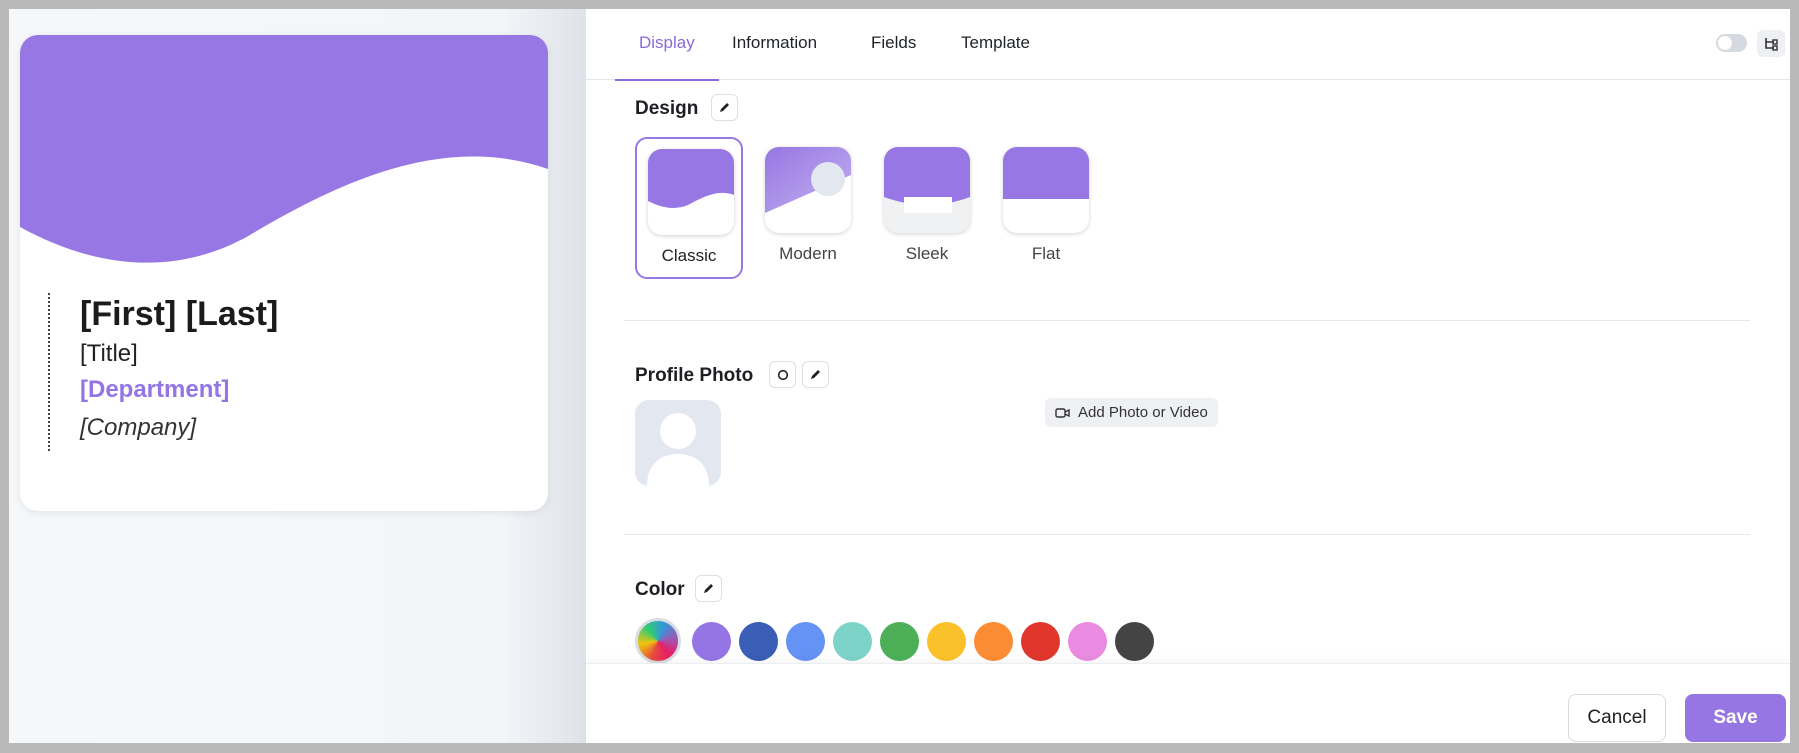 This screenshot has height=753, width=1799. What do you see at coordinates (805, 641) in the screenshot?
I see `color-swatch-blue` at bounding box center [805, 641].